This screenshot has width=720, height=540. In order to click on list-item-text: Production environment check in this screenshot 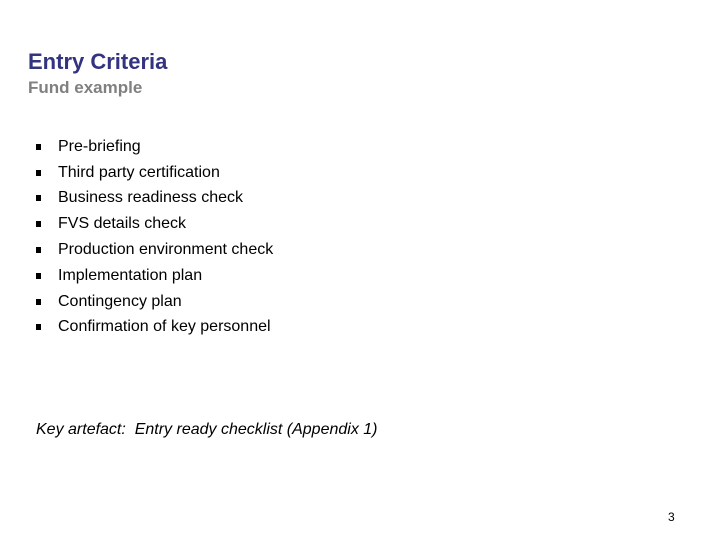, I will do `click(166, 250)`.